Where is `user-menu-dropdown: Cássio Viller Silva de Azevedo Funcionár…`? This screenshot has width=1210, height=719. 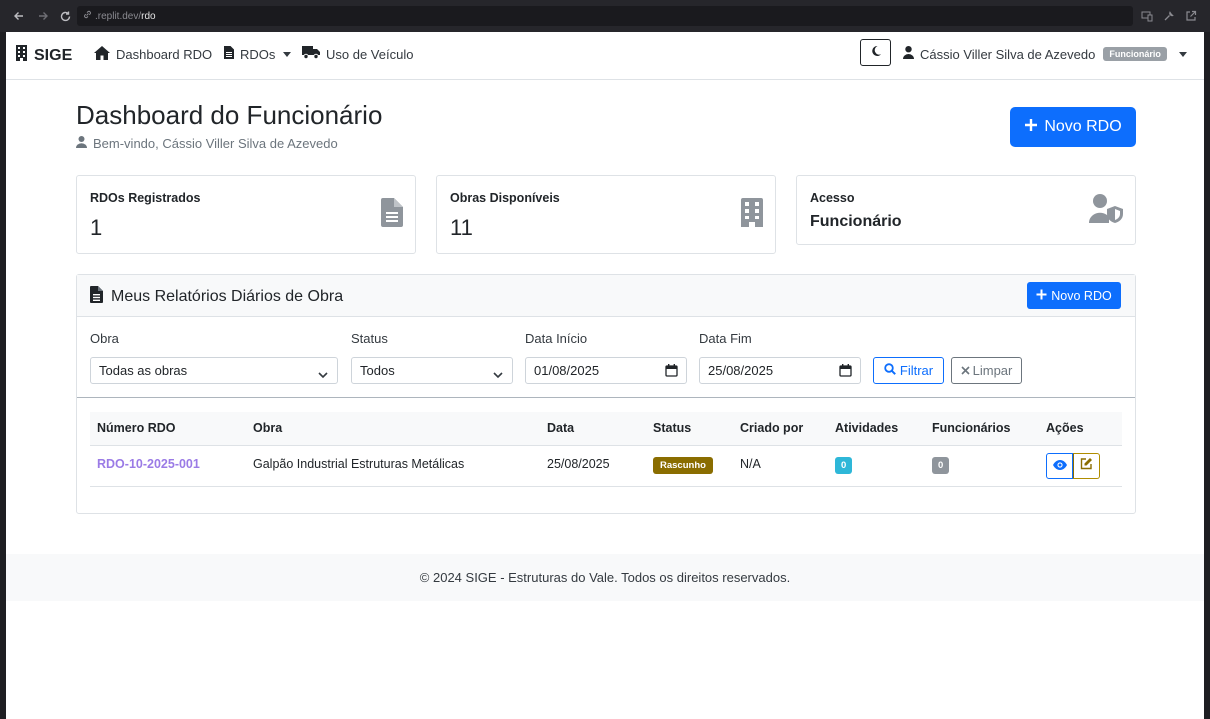 user-menu-dropdown: Cássio Viller Silva de Azevedo Funcionár… is located at coordinates (1045, 54).